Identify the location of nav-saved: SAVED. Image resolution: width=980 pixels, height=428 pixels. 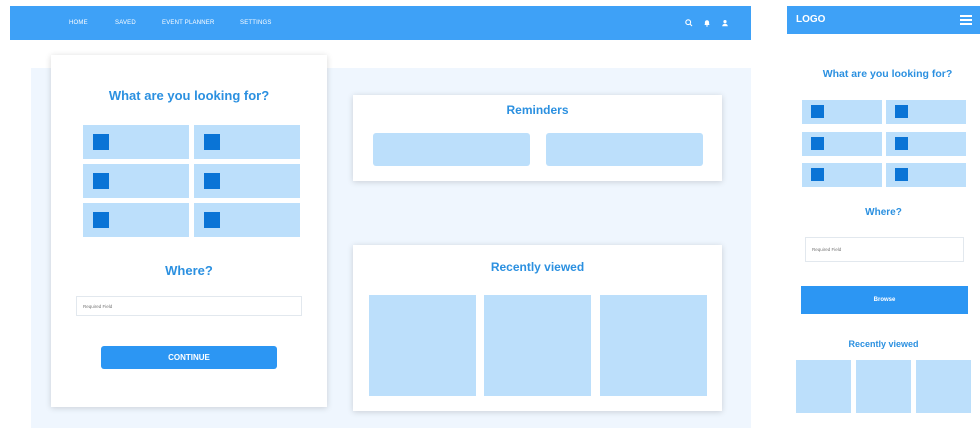
(125, 23).